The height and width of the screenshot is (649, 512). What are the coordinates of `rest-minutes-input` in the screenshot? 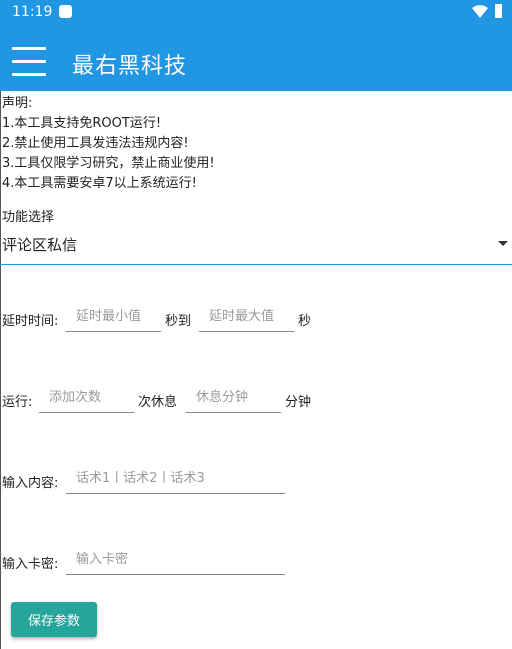 It's located at (233, 398).